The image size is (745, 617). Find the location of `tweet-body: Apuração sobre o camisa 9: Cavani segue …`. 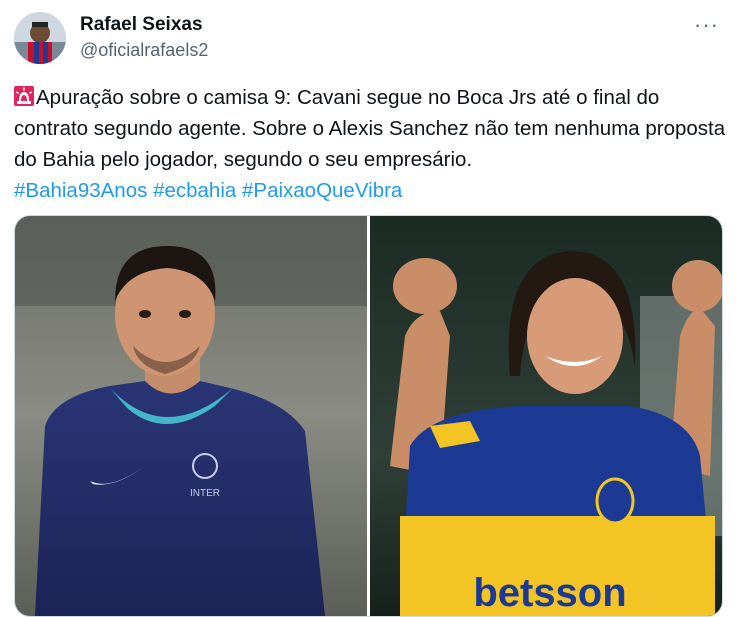

tweet-body: Apuração sobre o camisa 9: Cavani segue … is located at coordinates (370, 128).